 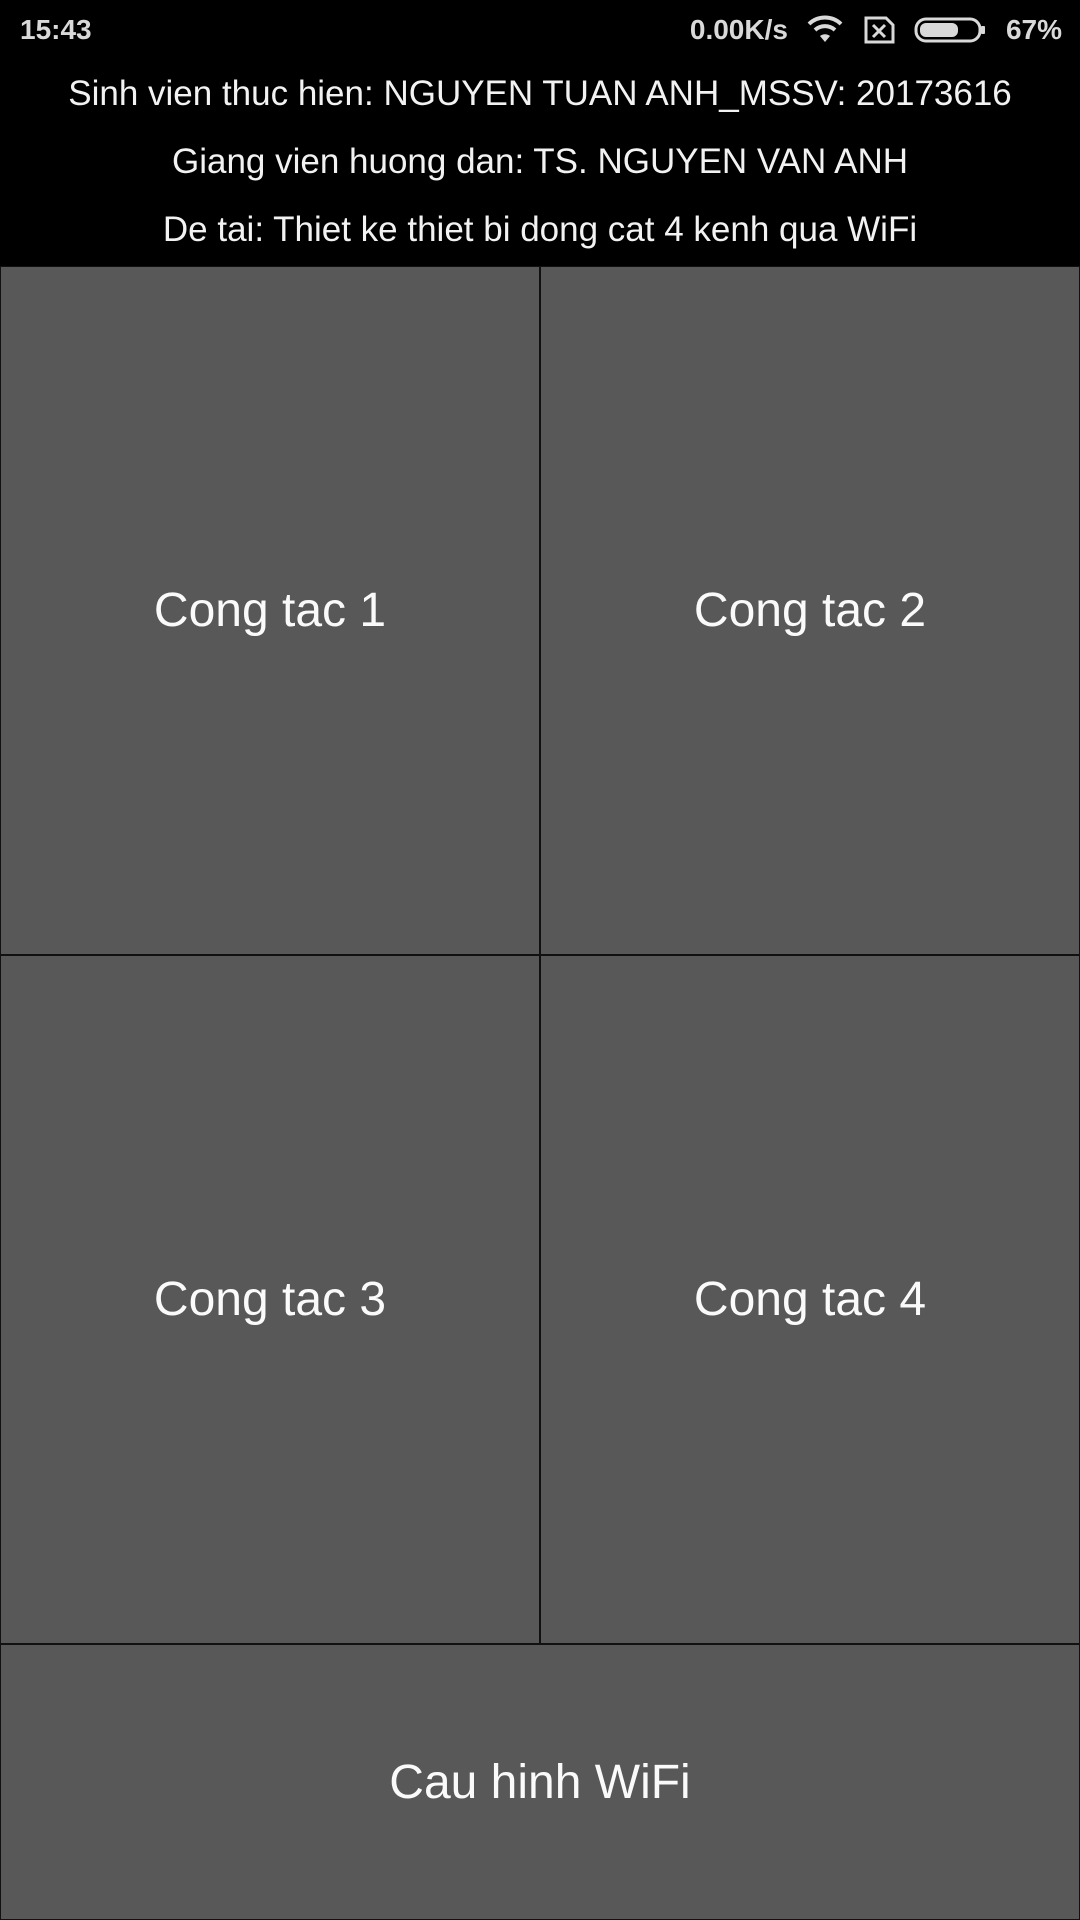 I want to click on no-sim-icon, so click(x=879, y=30).